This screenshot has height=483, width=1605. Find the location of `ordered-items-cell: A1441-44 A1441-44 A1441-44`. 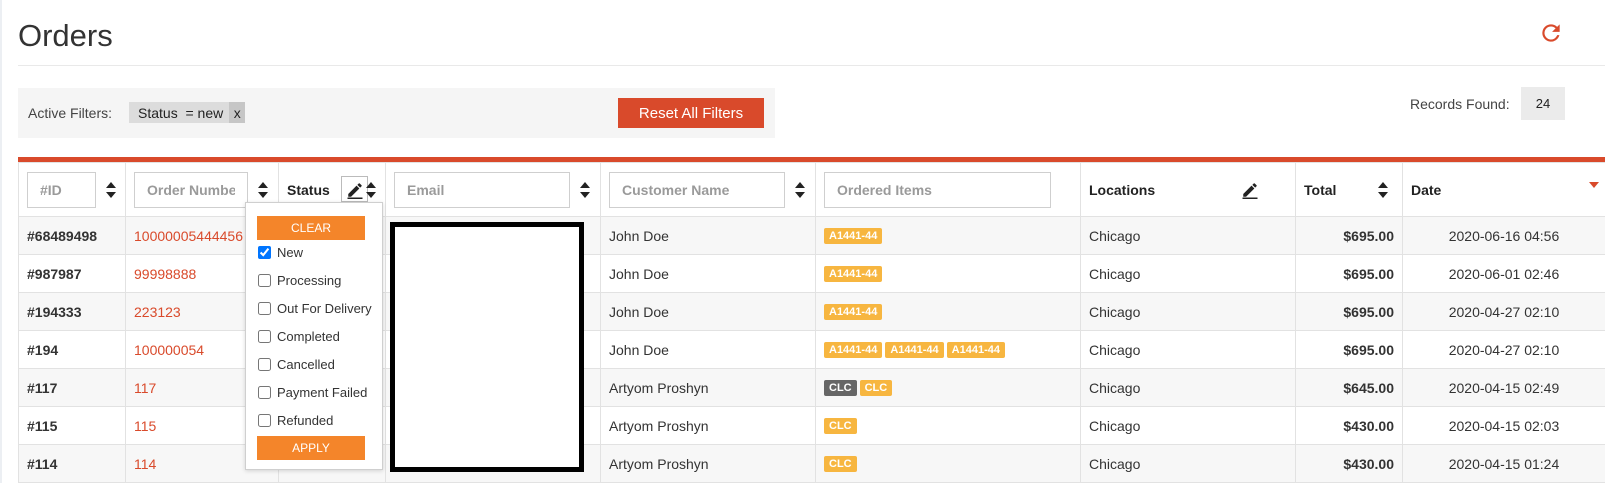

ordered-items-cell: A1441-44 A1441-44 A1441-44 is located at coordinates (948, 349).